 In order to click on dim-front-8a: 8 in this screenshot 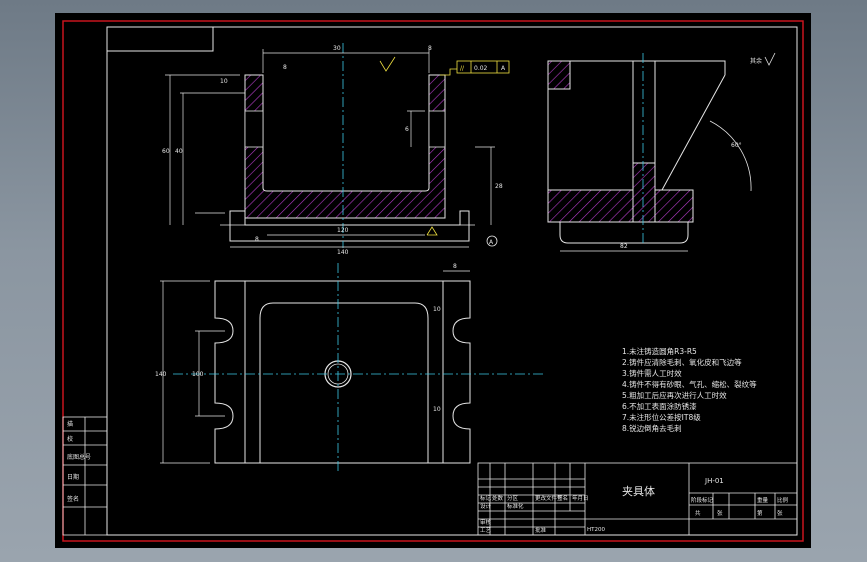, I will do `click(430, 48)`.